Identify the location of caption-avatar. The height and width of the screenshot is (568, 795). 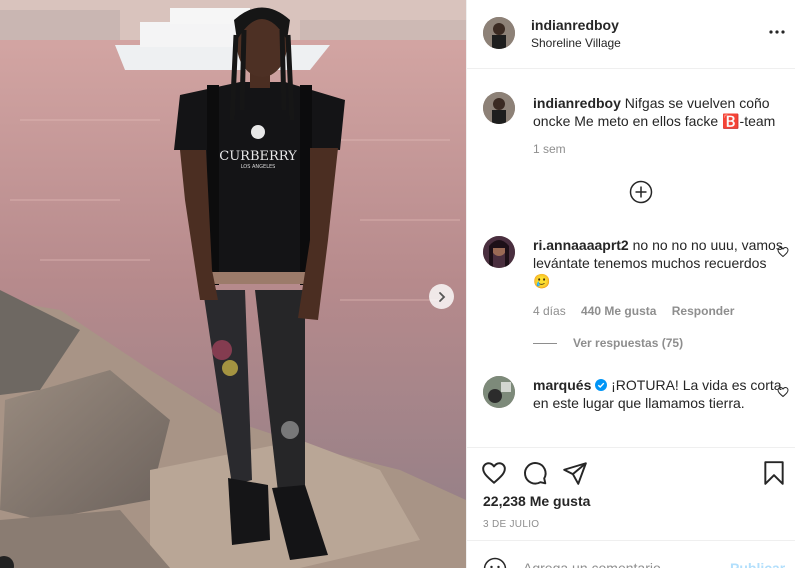
(499, 108).